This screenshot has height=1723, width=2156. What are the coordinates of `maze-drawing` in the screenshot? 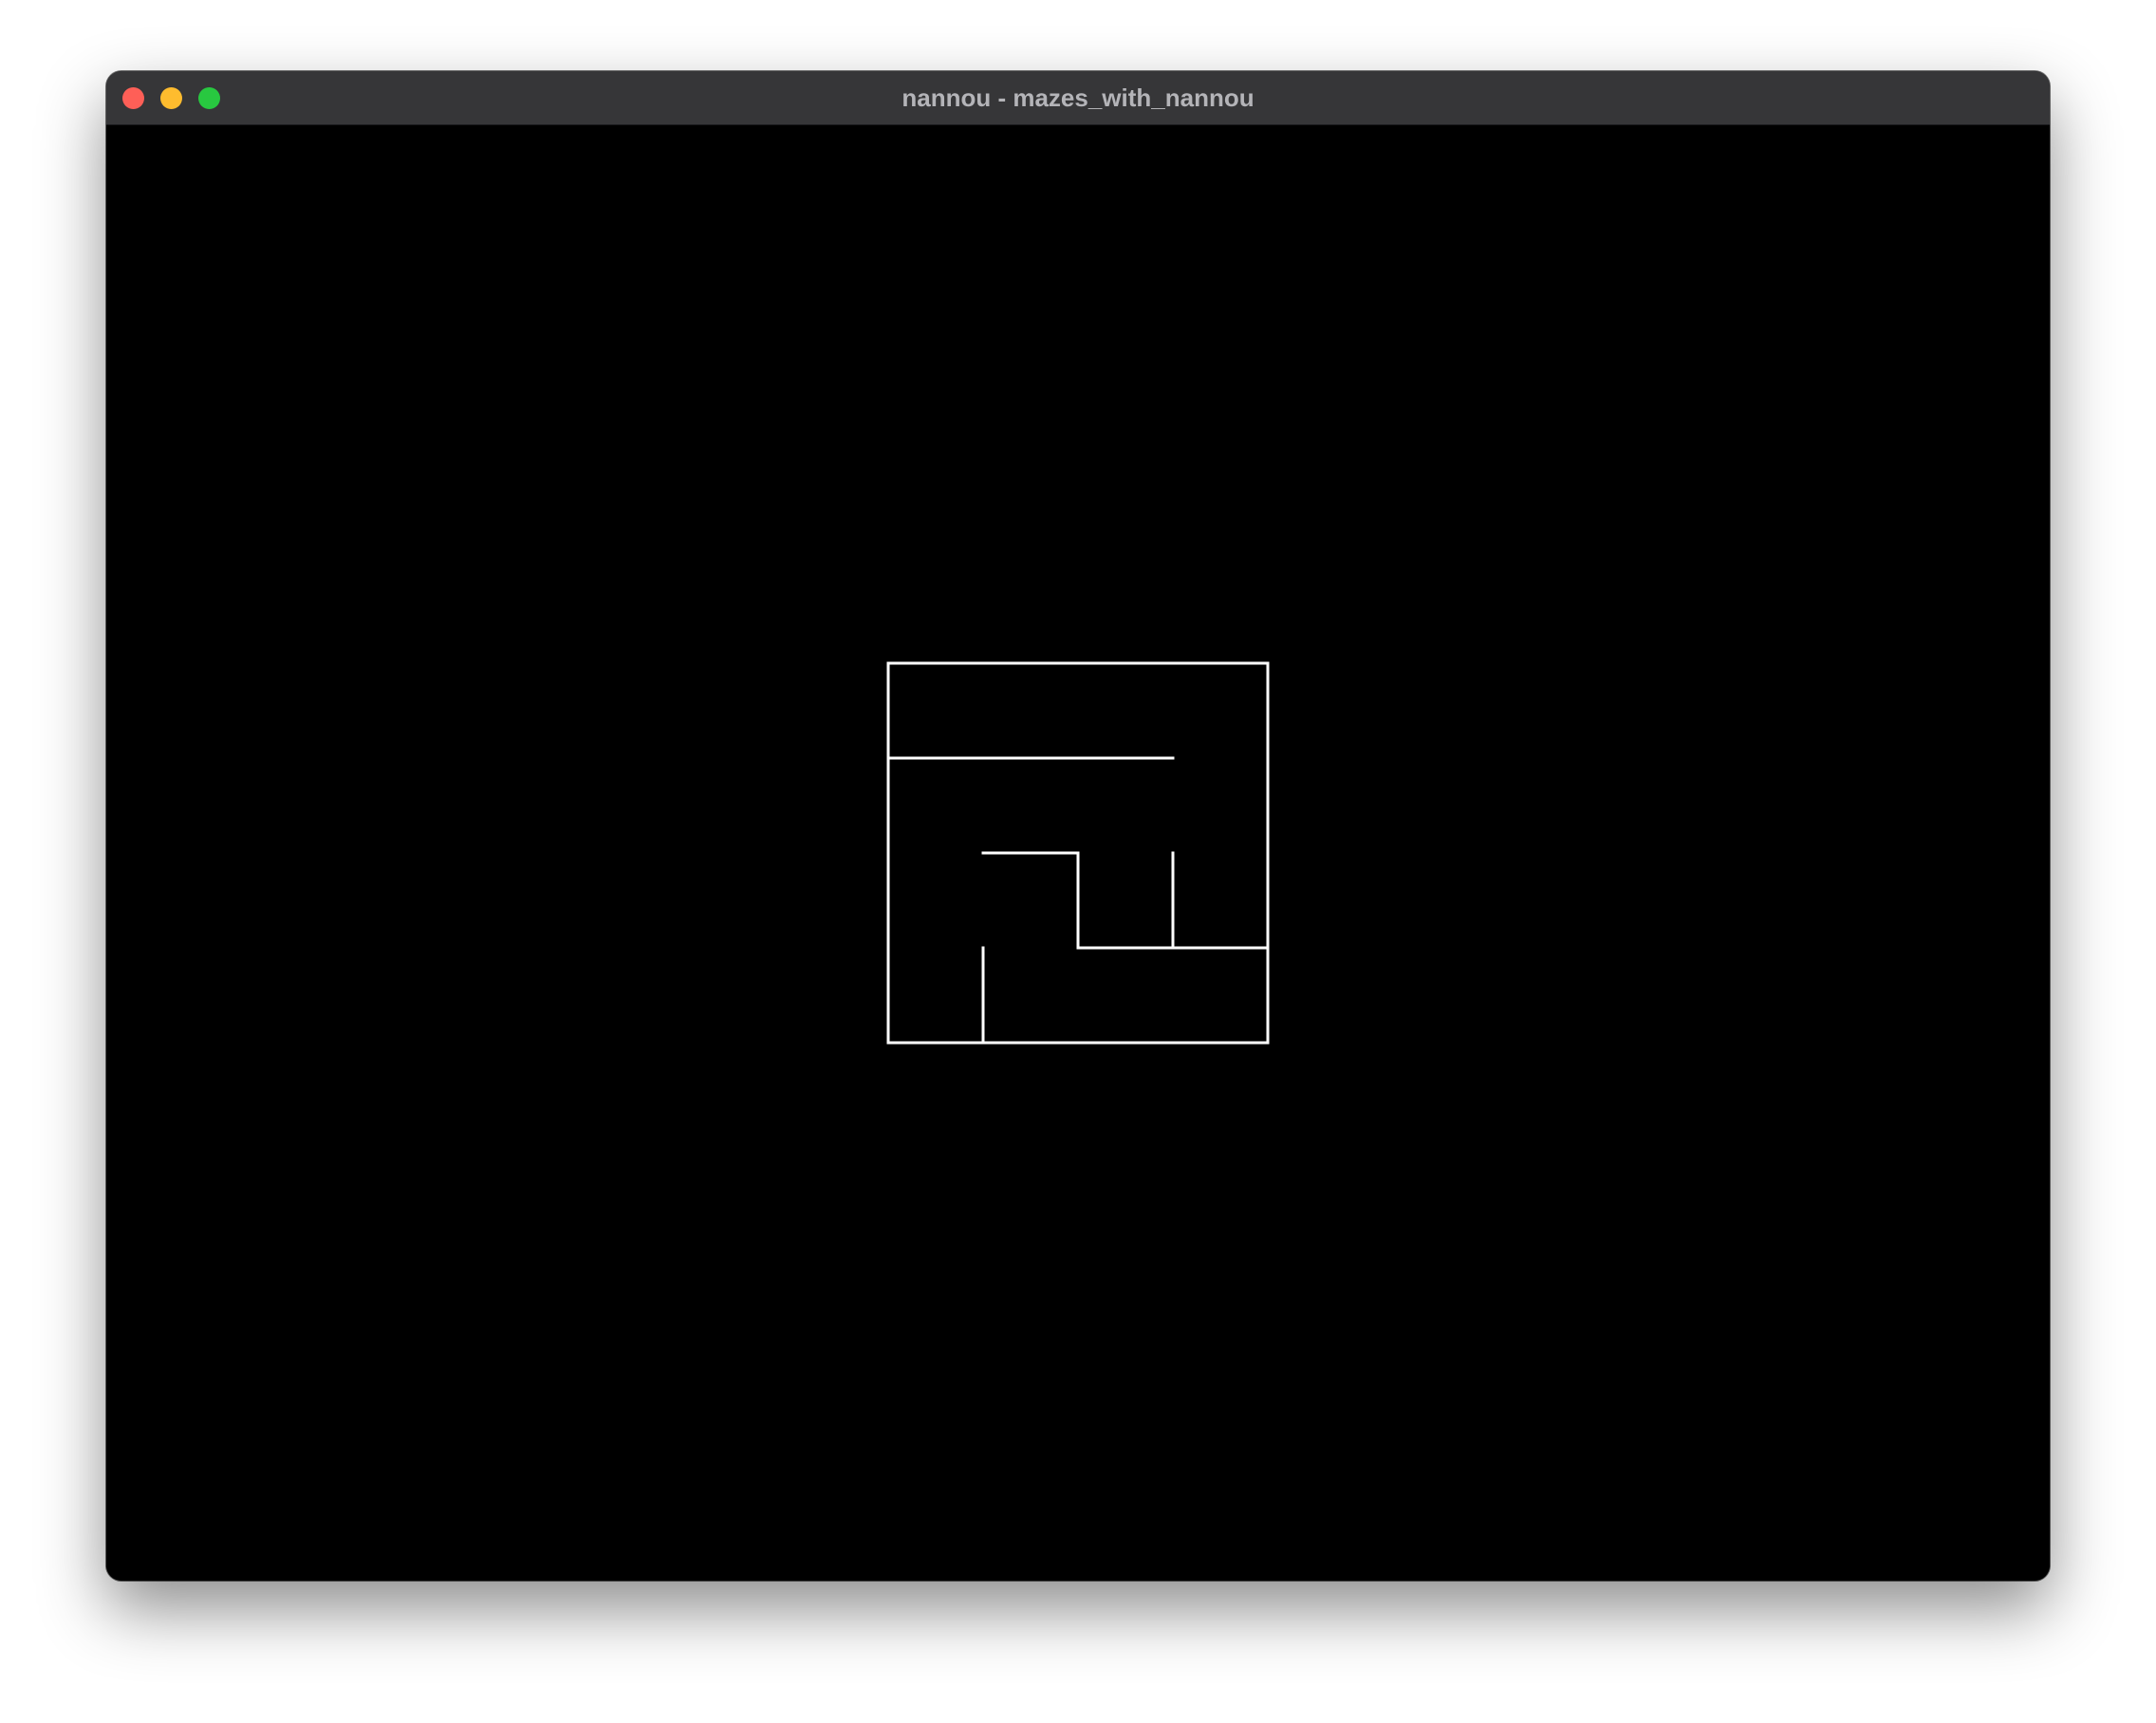 It's located at (1078, 853).